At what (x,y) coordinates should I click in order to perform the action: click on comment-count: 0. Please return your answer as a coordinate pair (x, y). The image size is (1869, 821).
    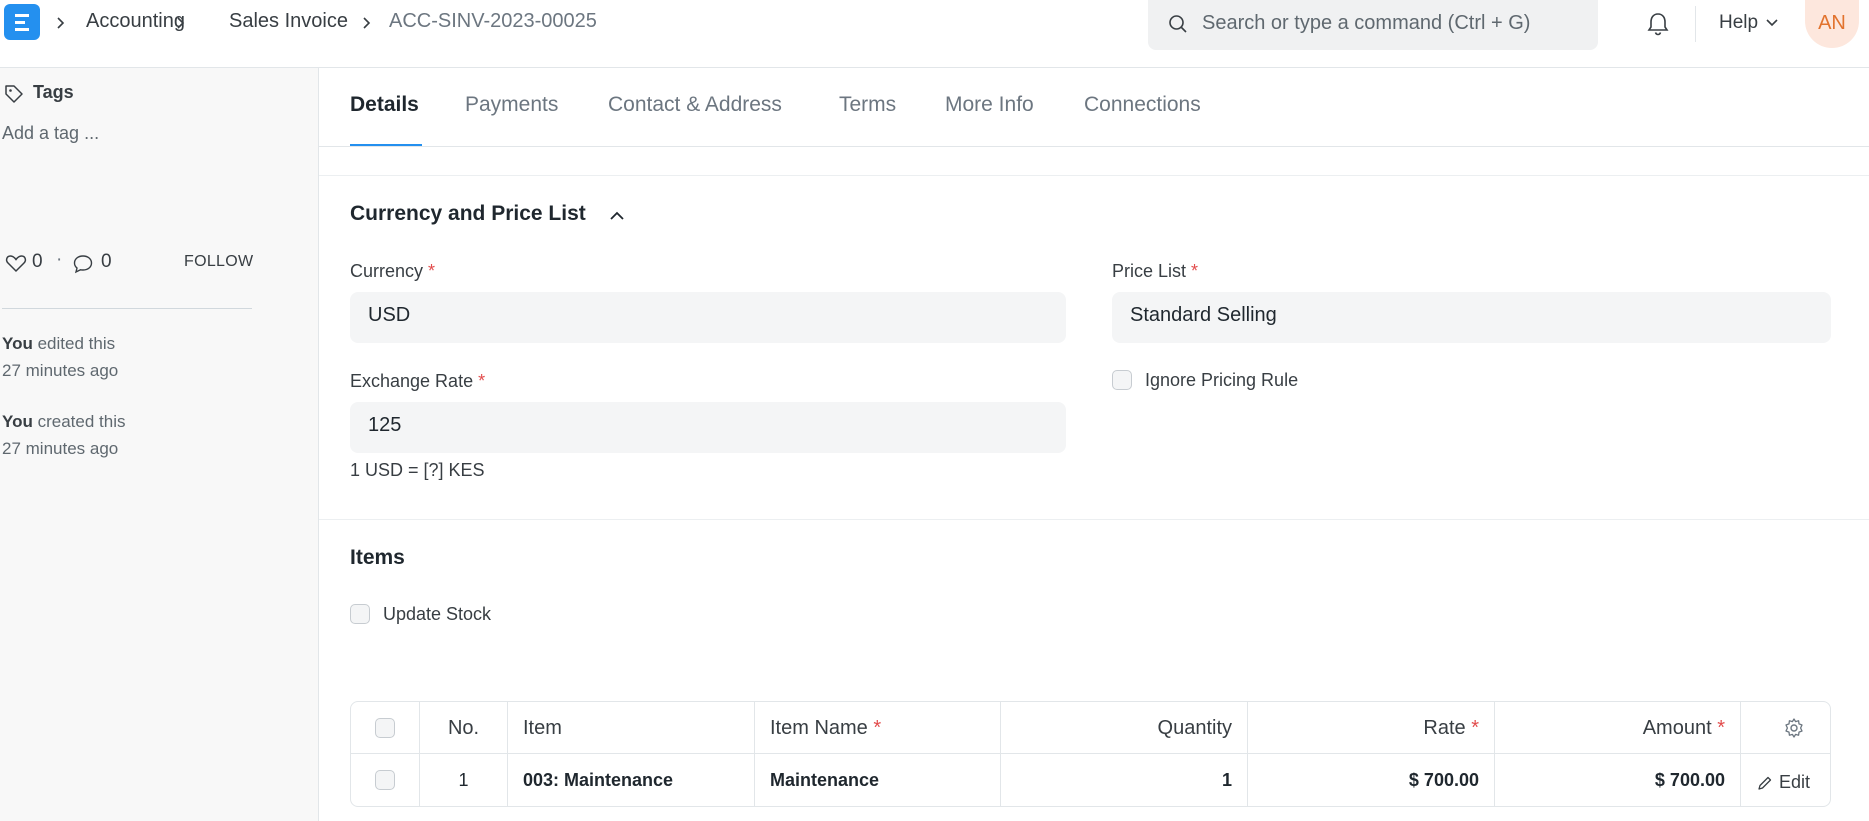
    Looking at the image, I should click on (106, 261).